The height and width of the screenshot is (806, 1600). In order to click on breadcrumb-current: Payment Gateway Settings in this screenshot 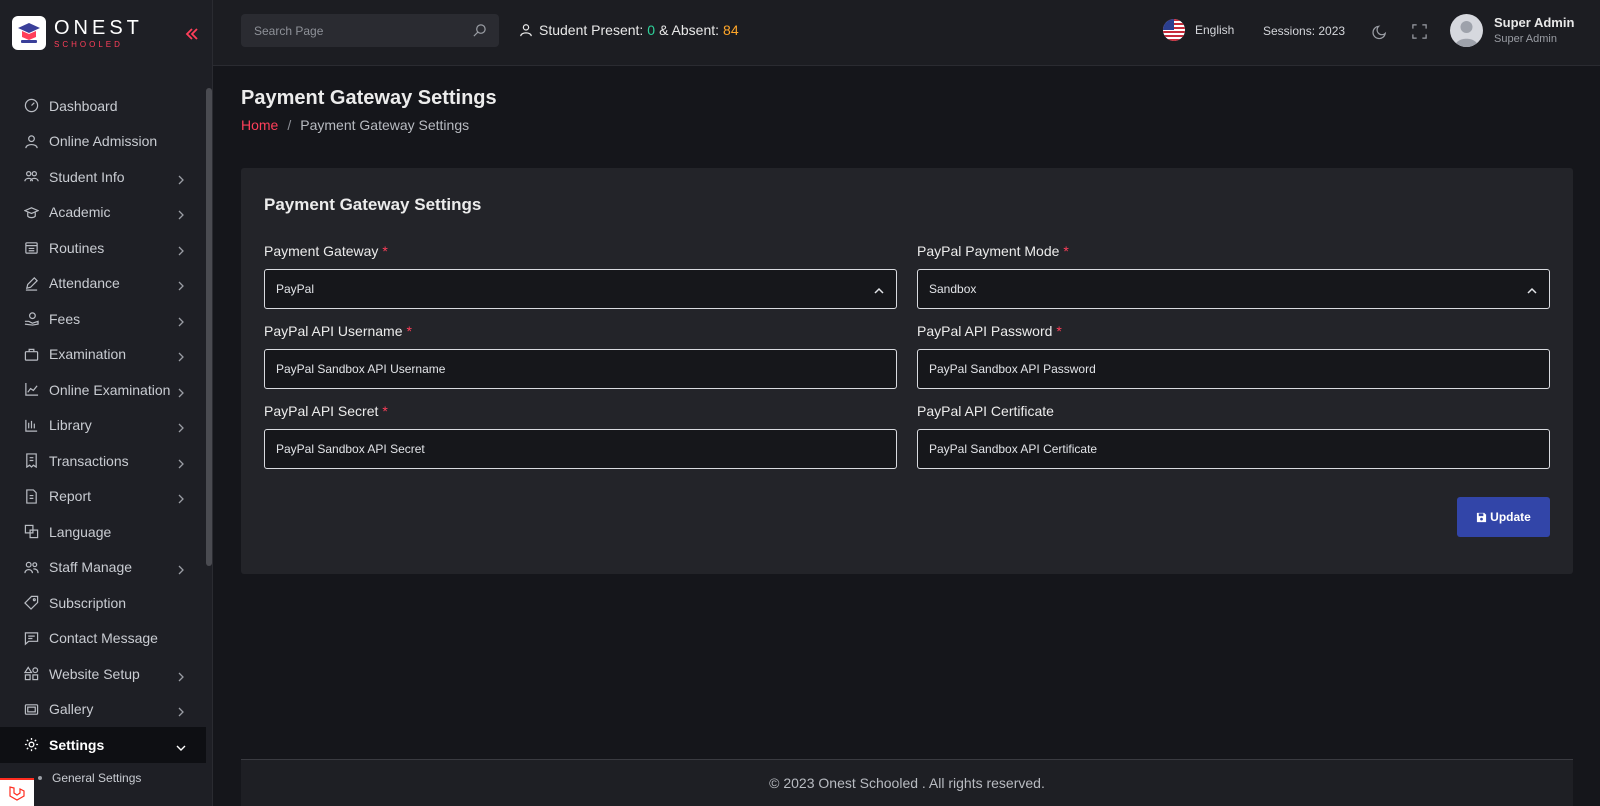, I will do `click(385, 125)`.